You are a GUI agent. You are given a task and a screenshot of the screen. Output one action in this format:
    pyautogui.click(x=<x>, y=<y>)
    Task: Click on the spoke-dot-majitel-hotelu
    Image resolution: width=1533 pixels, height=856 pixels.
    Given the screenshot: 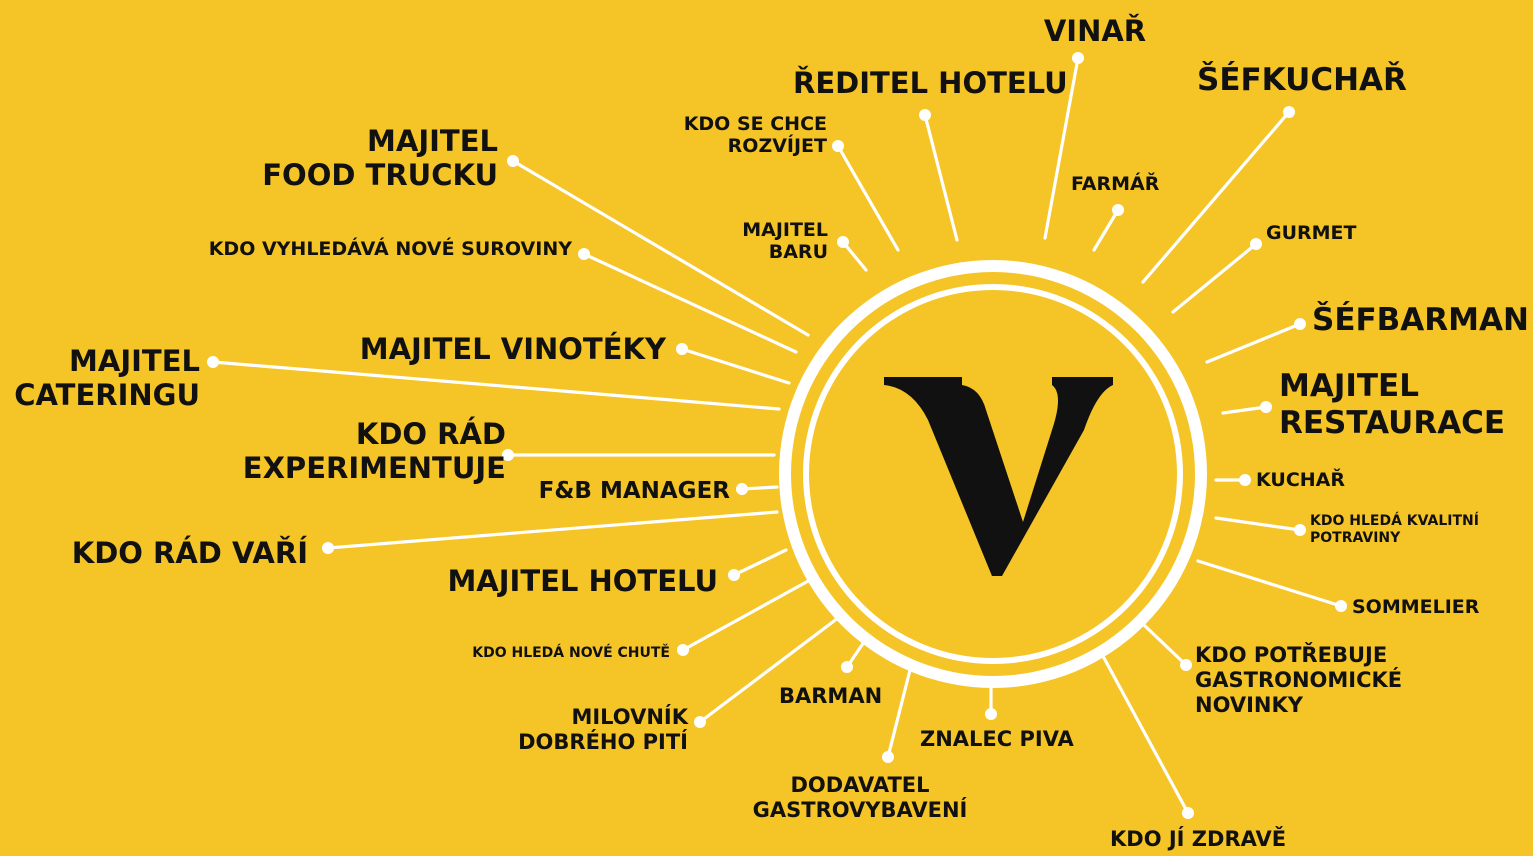 What is the action you would take?
    pyautogui.click(x=734, y=575)
    